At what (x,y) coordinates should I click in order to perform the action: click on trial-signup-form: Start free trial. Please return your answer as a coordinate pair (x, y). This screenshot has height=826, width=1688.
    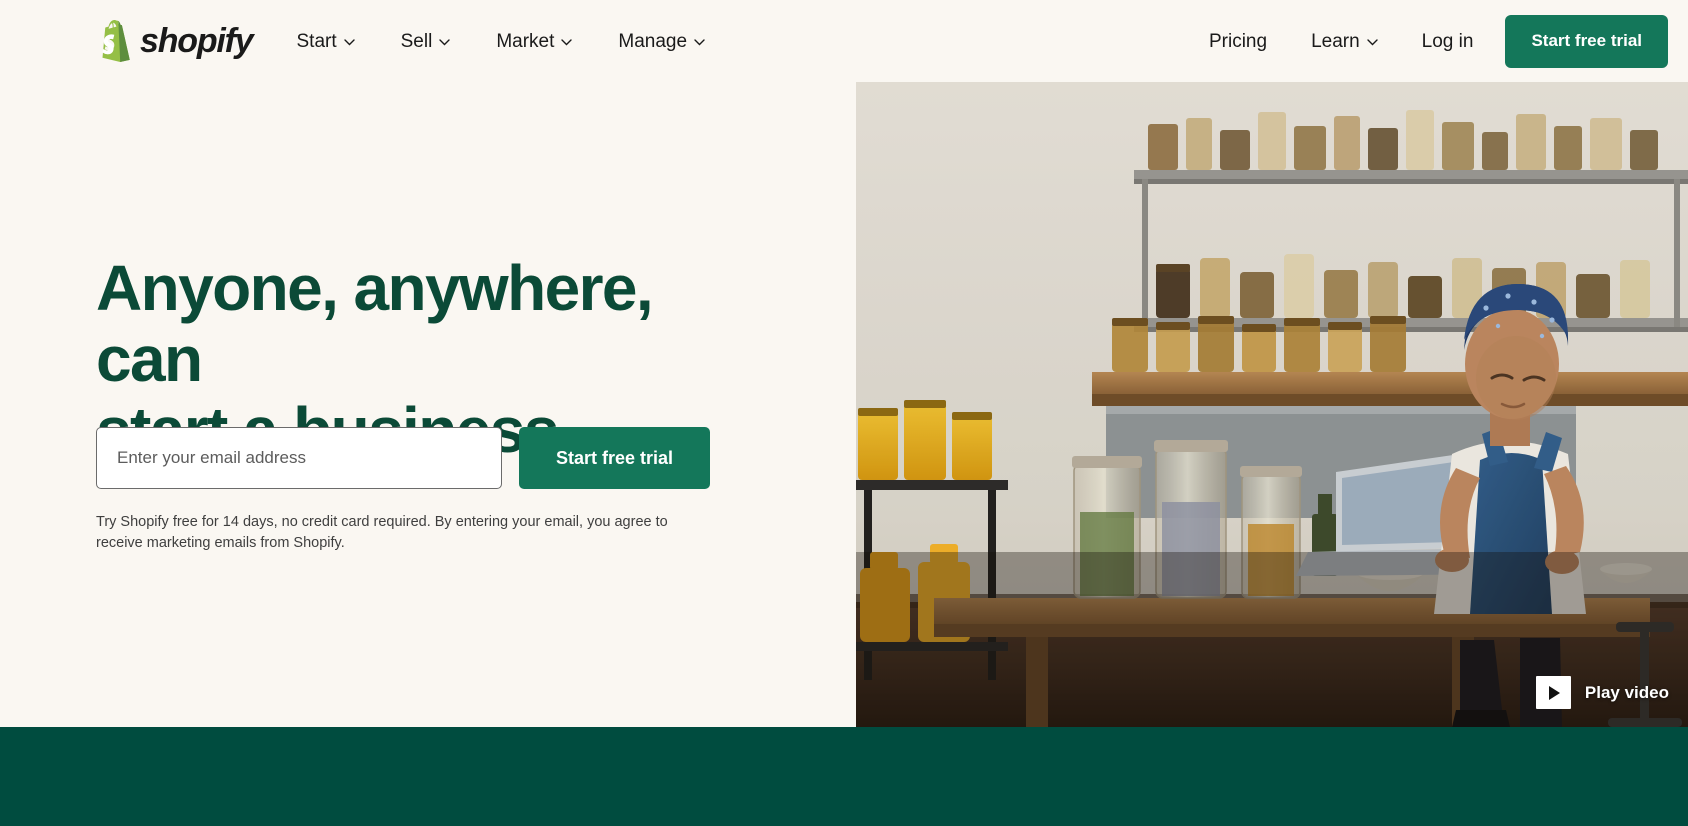
    Looking at the image, I should click on (403, 458).